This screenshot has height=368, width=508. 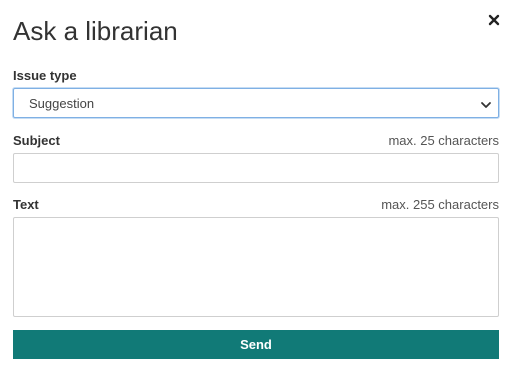 I want to click on issue-type-selected-value: Suggestion, so click(x=62, y=103).